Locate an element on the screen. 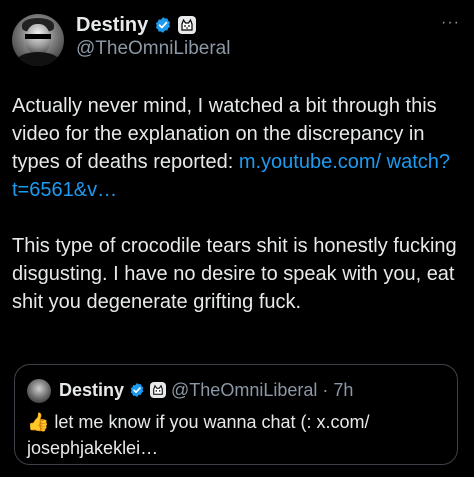 Image resolution: width=474 pixels, height=477 pixels. avatar-censor-bar is located at coordinates (38, 36).